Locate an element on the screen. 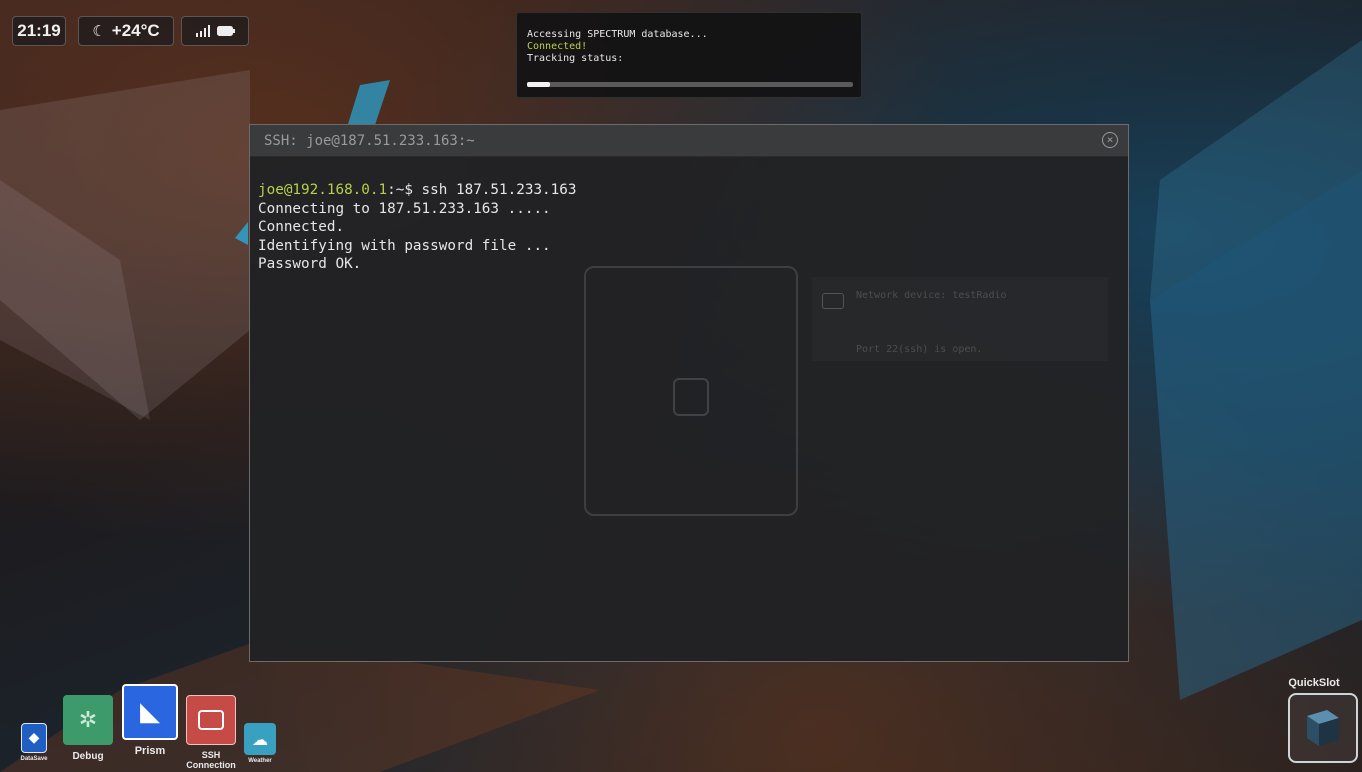 Image resolution: width=1362 pixels, height=772 pixels. dock-item-ssh-connection is located at coordinates (211, 720).